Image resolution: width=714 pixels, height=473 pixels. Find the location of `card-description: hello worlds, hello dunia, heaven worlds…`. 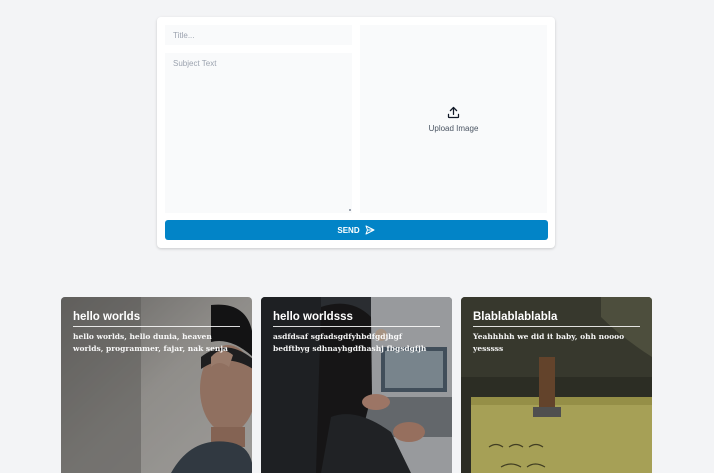

card-description: hello worlds, hello dunia, heaven worlds… is located at coordinates (150, 342).